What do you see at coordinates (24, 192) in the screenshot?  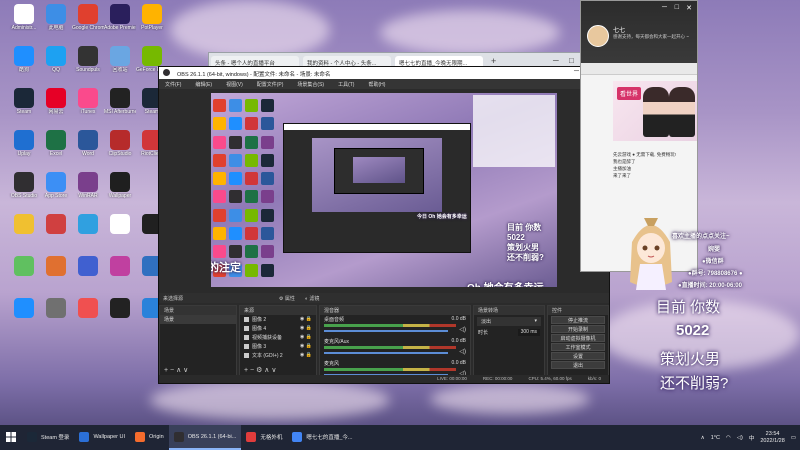 I see `desktop-shortcut: OBS Studio` at bounding box center [24, 192].